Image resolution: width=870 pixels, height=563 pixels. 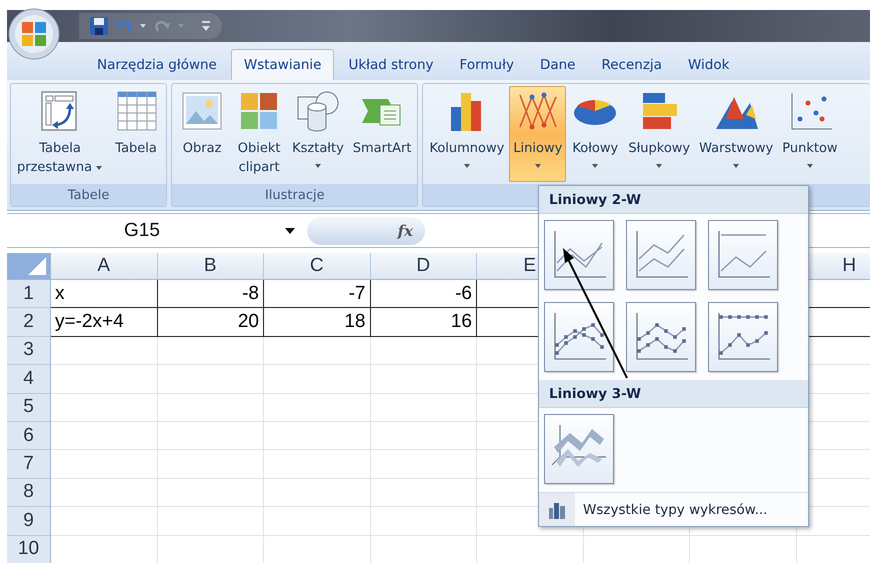 What do you see at coordinates (99, 26) in the screenshot?
I see `save-icon` at bounding box center [99, 26].